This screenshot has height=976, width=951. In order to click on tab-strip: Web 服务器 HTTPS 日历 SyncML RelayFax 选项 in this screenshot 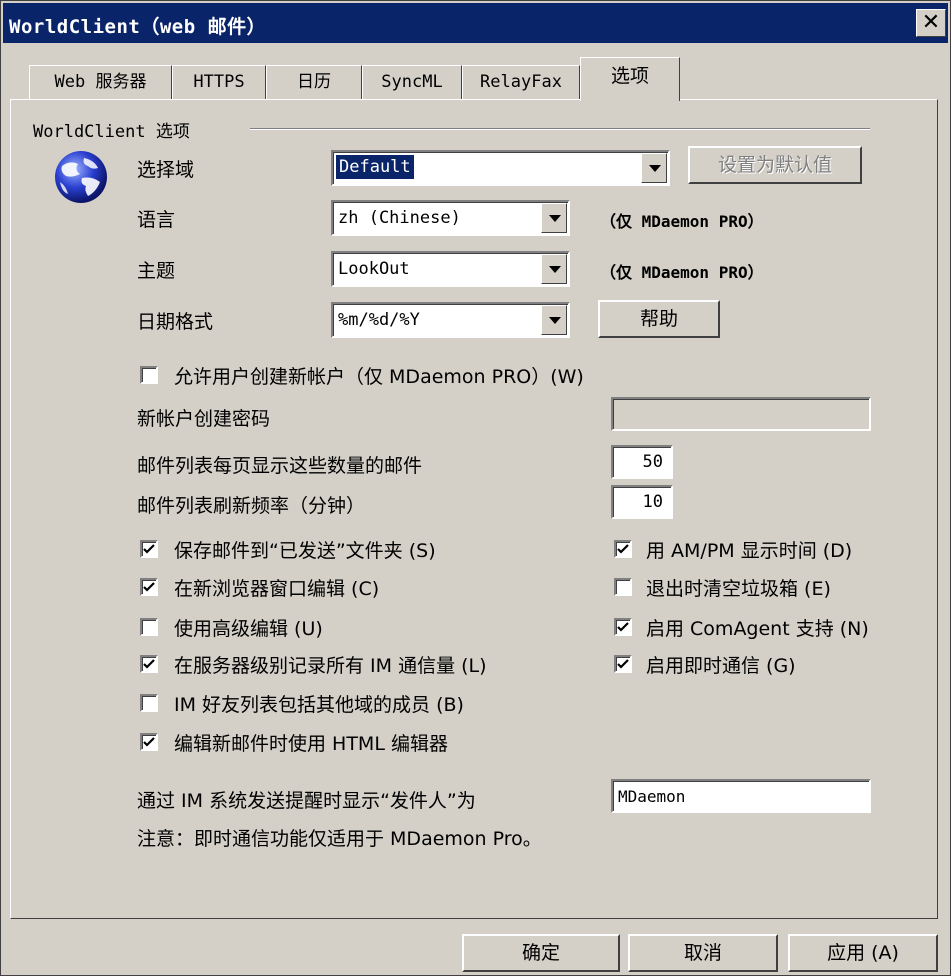, I will do `click(475, 78)`.